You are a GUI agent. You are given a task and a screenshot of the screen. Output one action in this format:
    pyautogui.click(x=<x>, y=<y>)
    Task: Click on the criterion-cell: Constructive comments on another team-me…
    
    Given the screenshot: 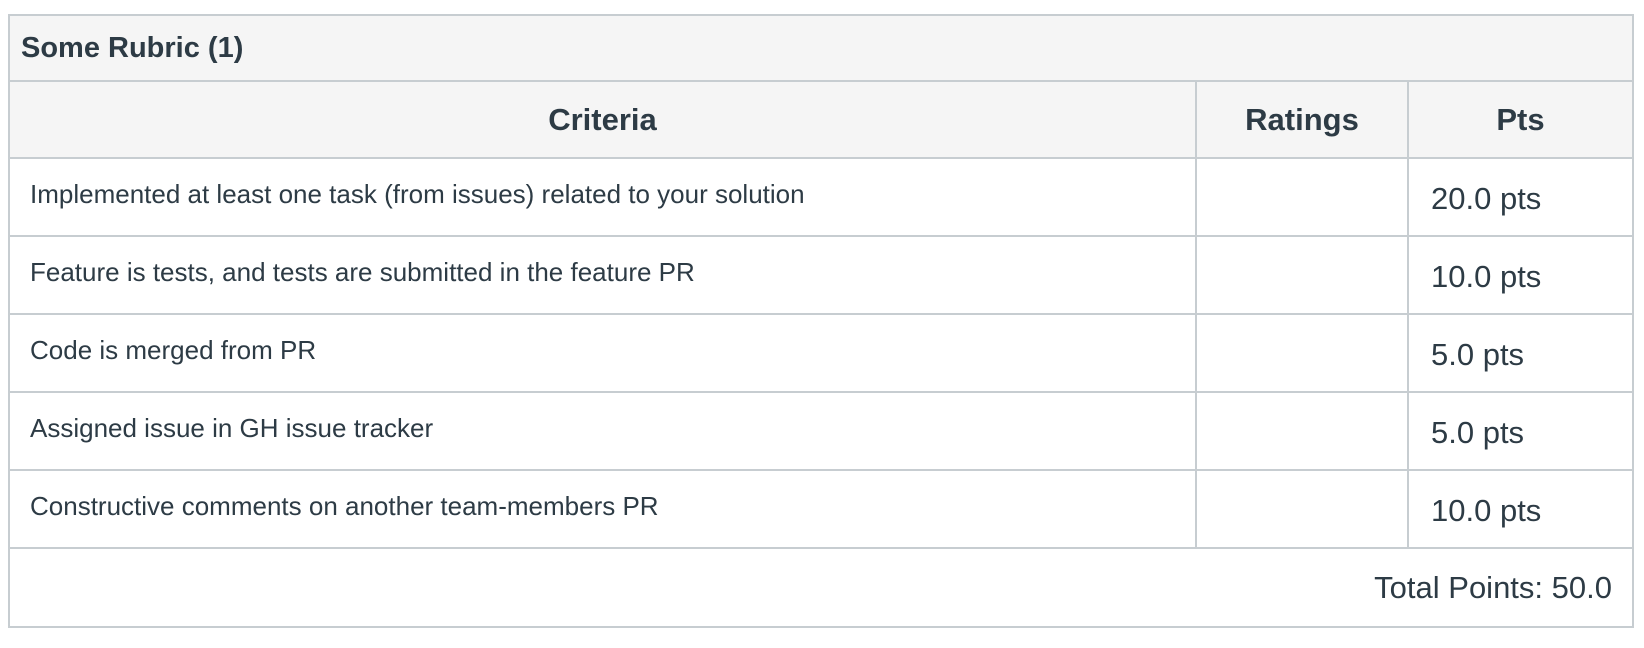 What is the action you would take?
    pyautogui.click(x=603, y=509)
    